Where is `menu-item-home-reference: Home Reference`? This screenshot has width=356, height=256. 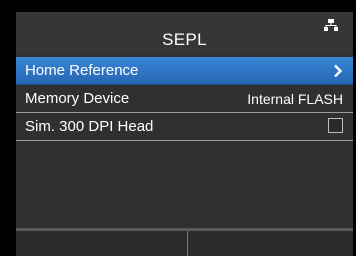
menu-item-home-reference: Home Reference is located at coordinates (184, 71).